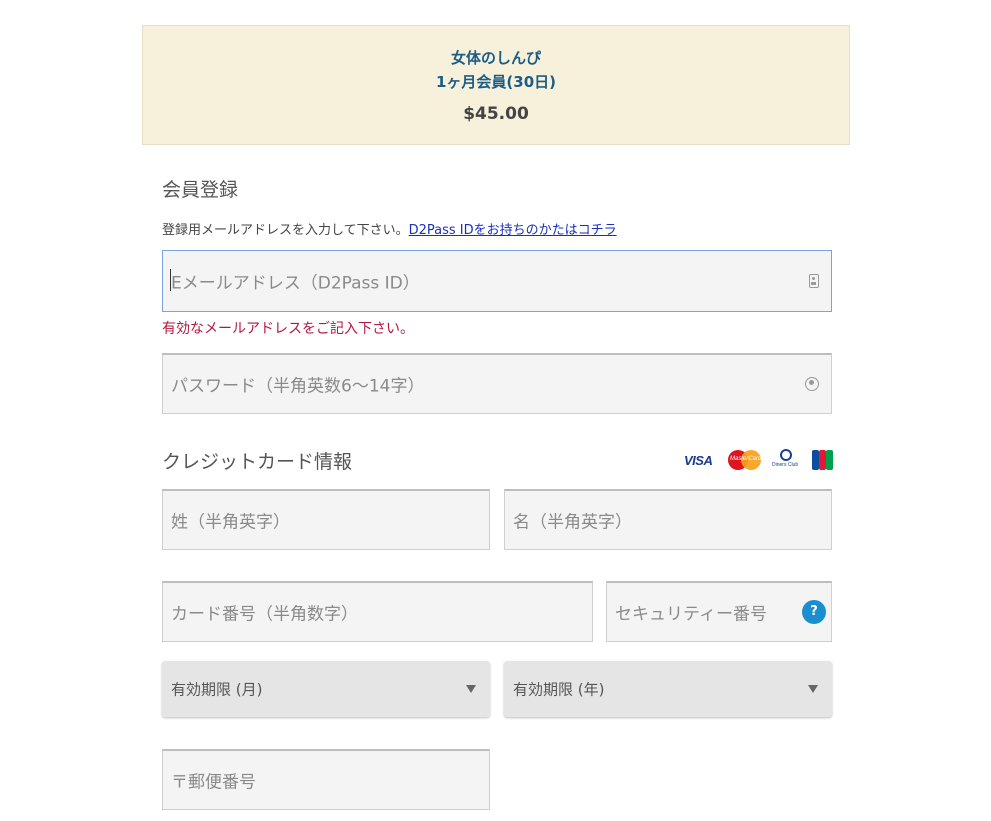 The image size is (991, 821). What do you see at coordinates (285, 230) in the screenshot?
I see `register-note-text: 登録用メールアドレスを入力して下さい。` at bounding box center [285, 230].